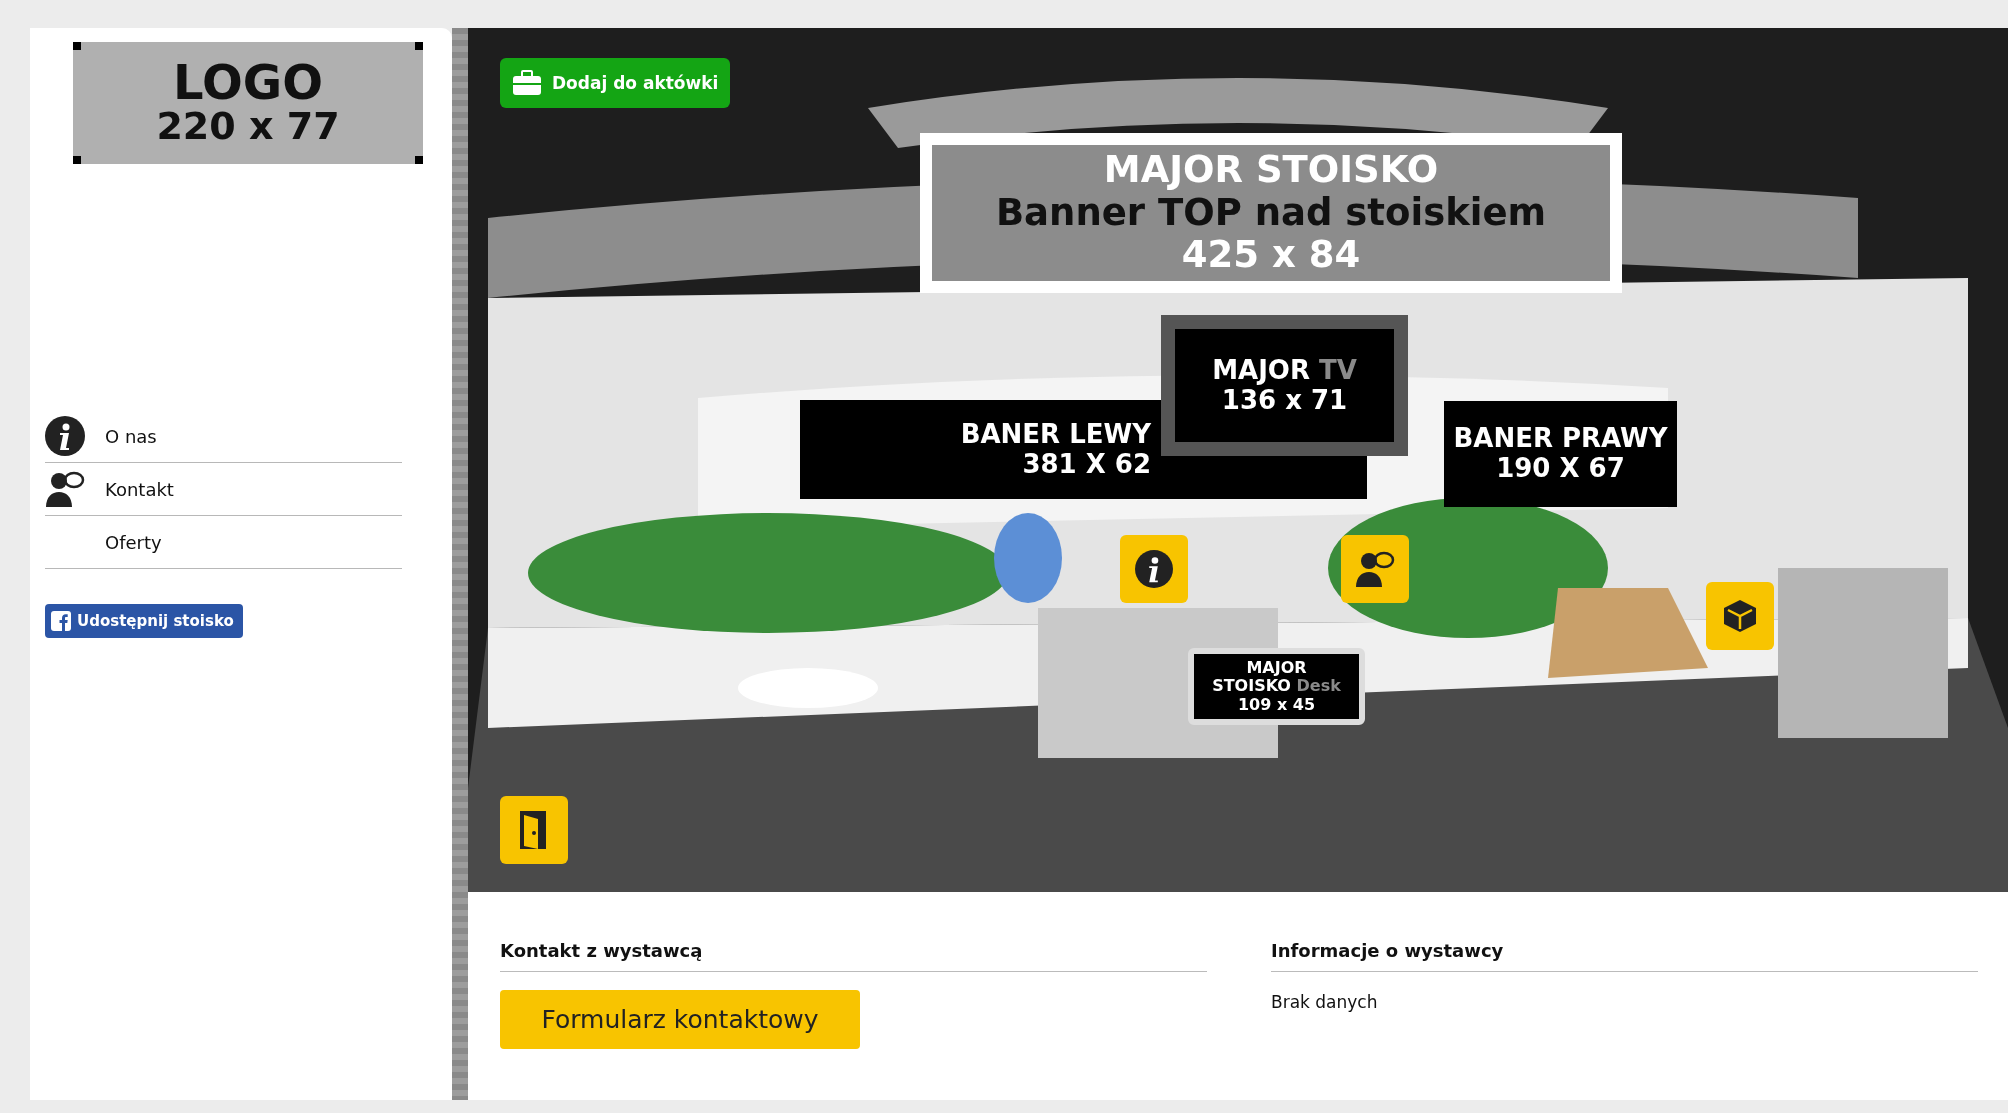 The image size is (2008, 1113). What do you see at coordinates (527, 83) in the screenshot?
I see `briefcase-icon` at bounding box center [527, 83].